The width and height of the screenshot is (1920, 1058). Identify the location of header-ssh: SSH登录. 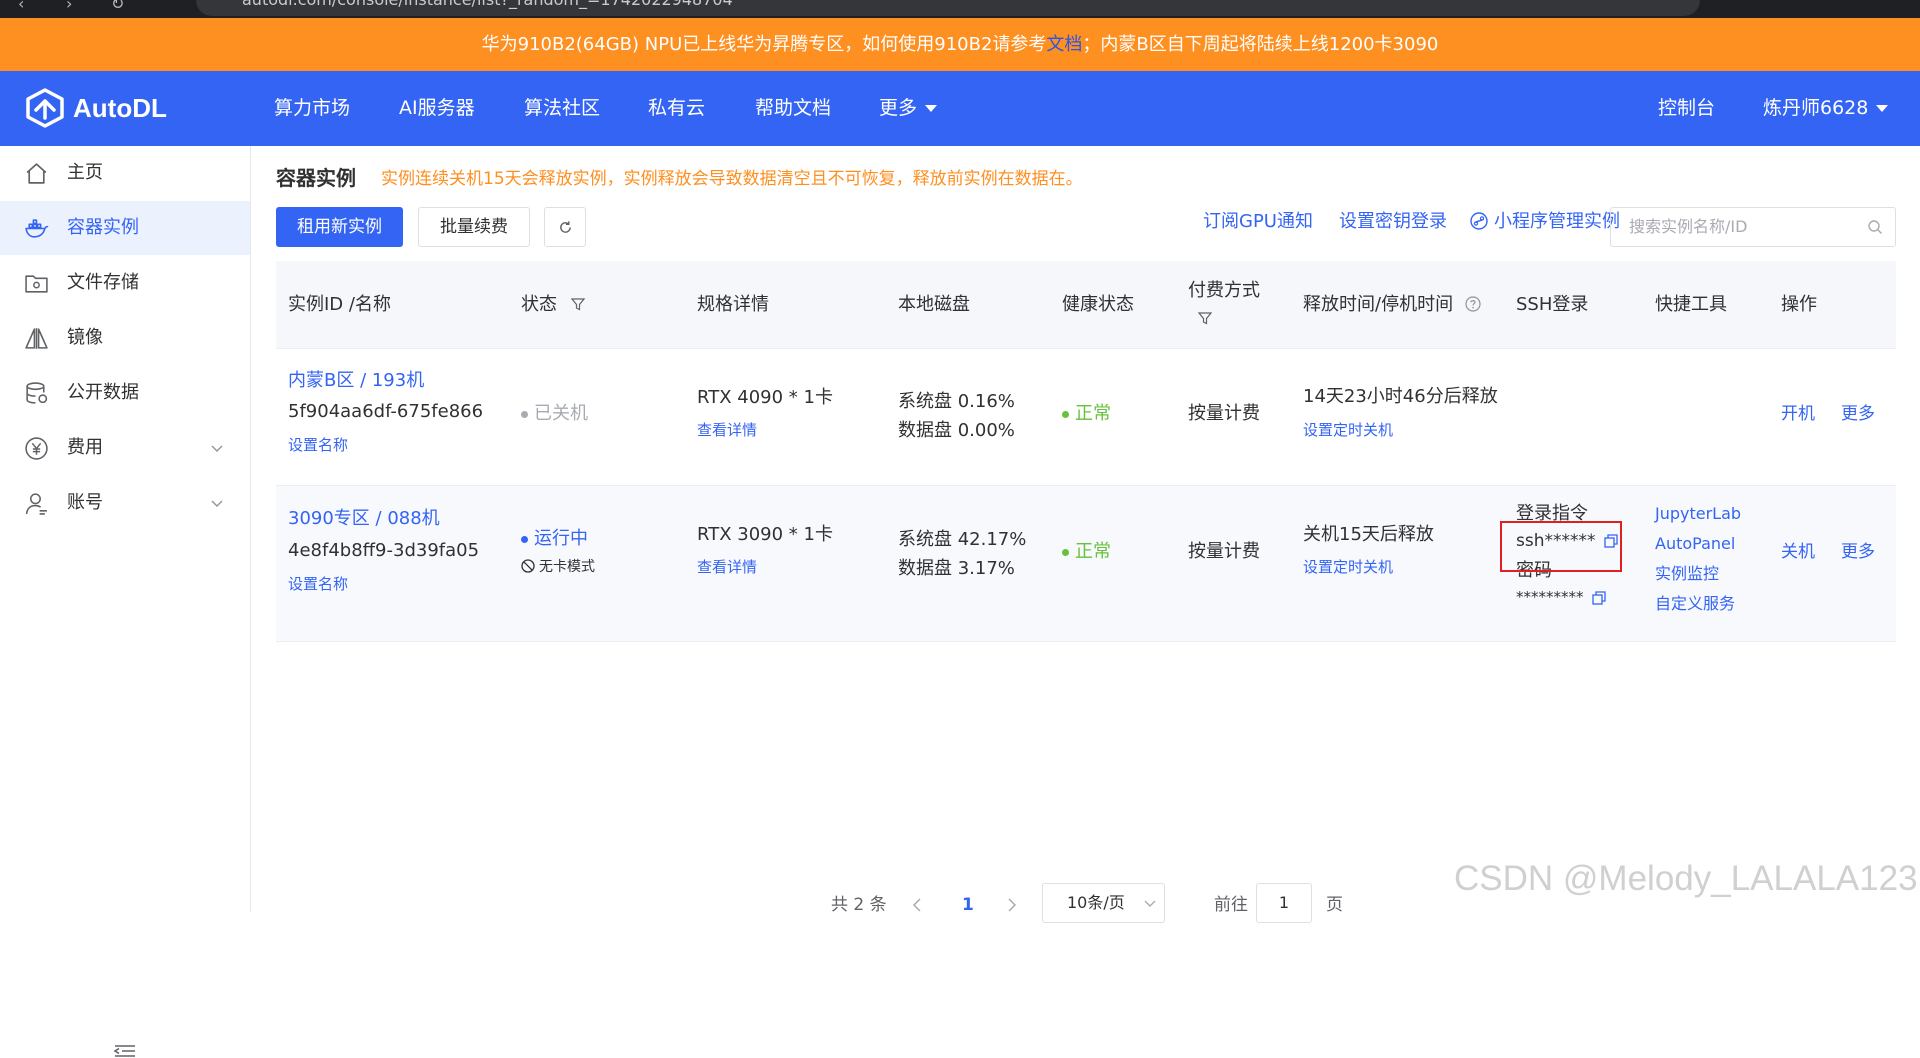
(1552, 304).